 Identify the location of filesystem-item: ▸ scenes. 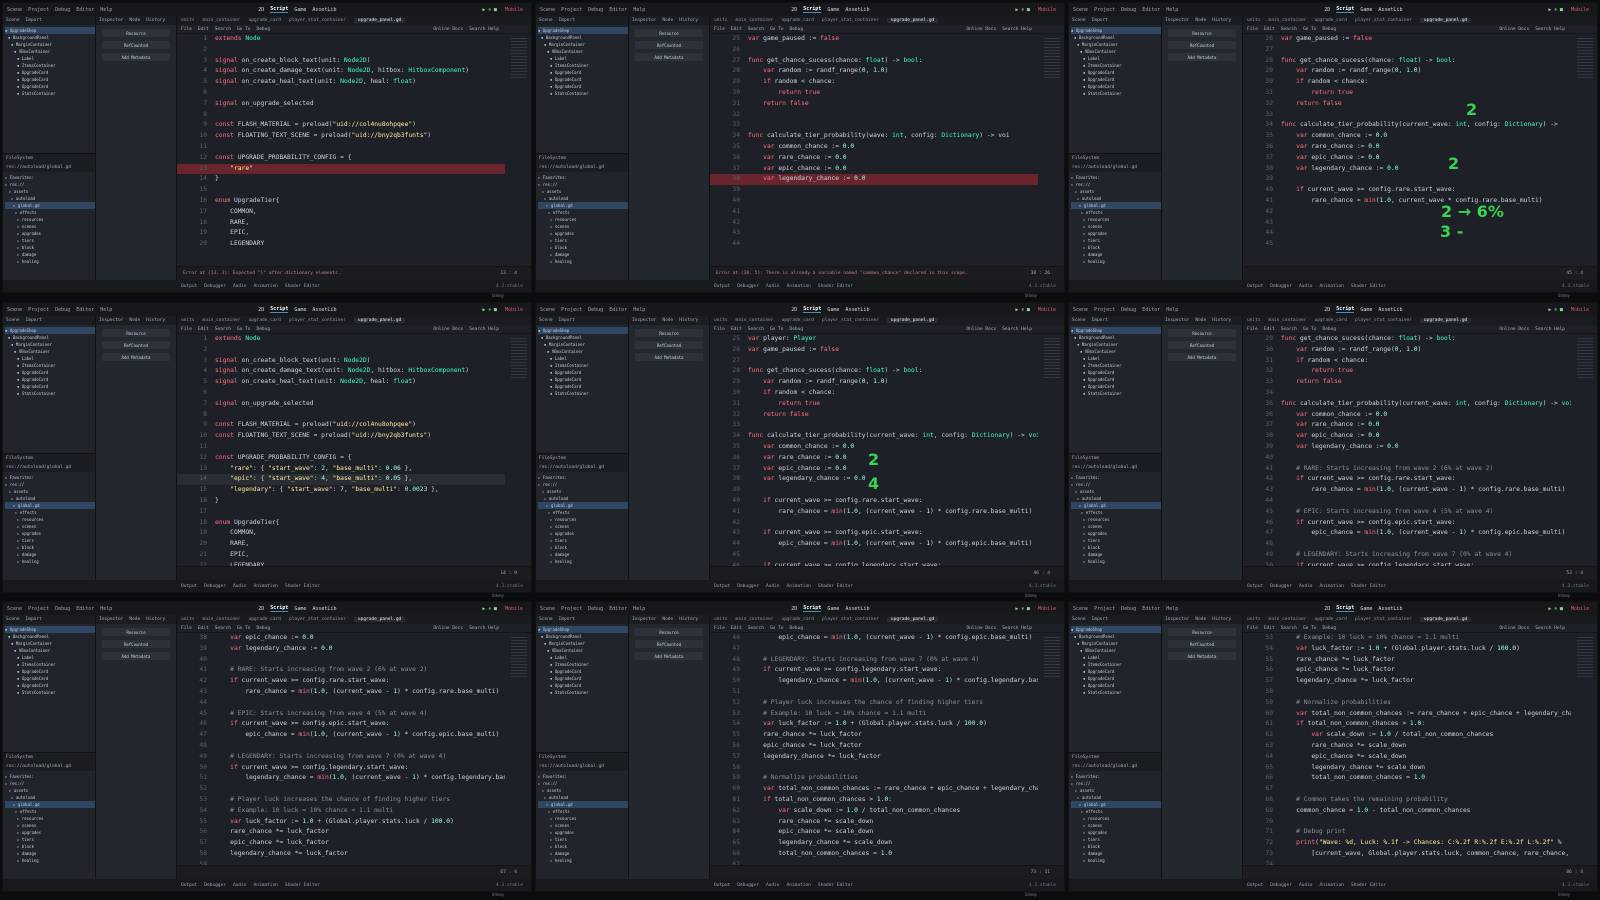
(1116, 226).